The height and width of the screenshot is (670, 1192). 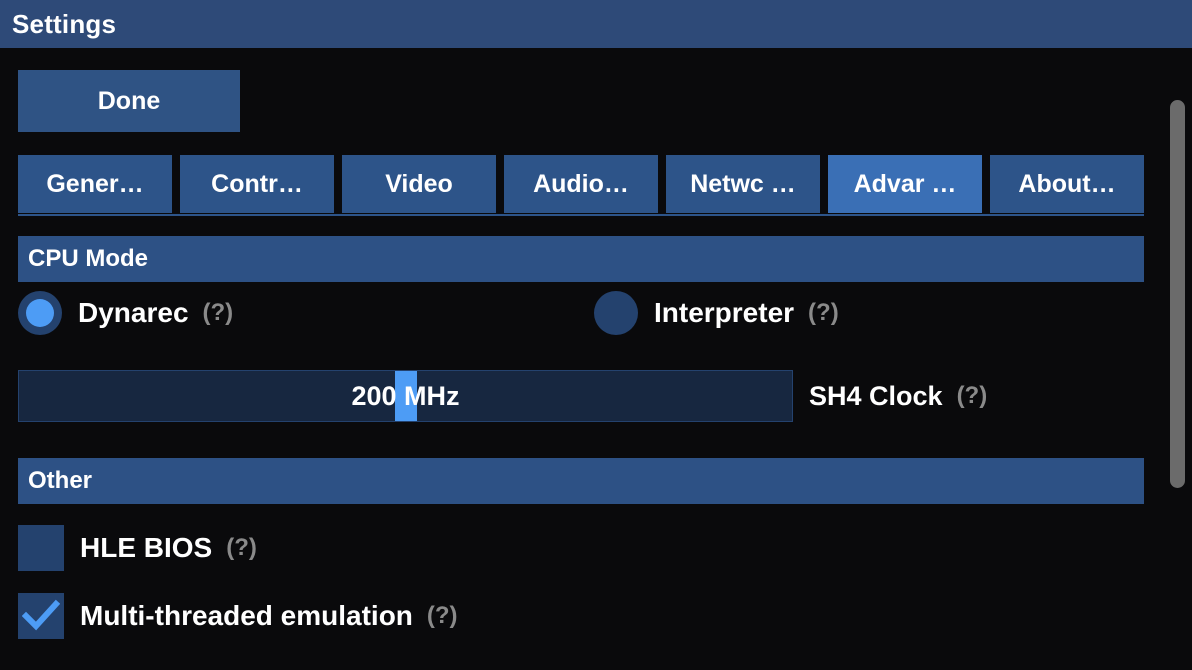 I want to click on radio-interpreter, so click(x=616, y=313).